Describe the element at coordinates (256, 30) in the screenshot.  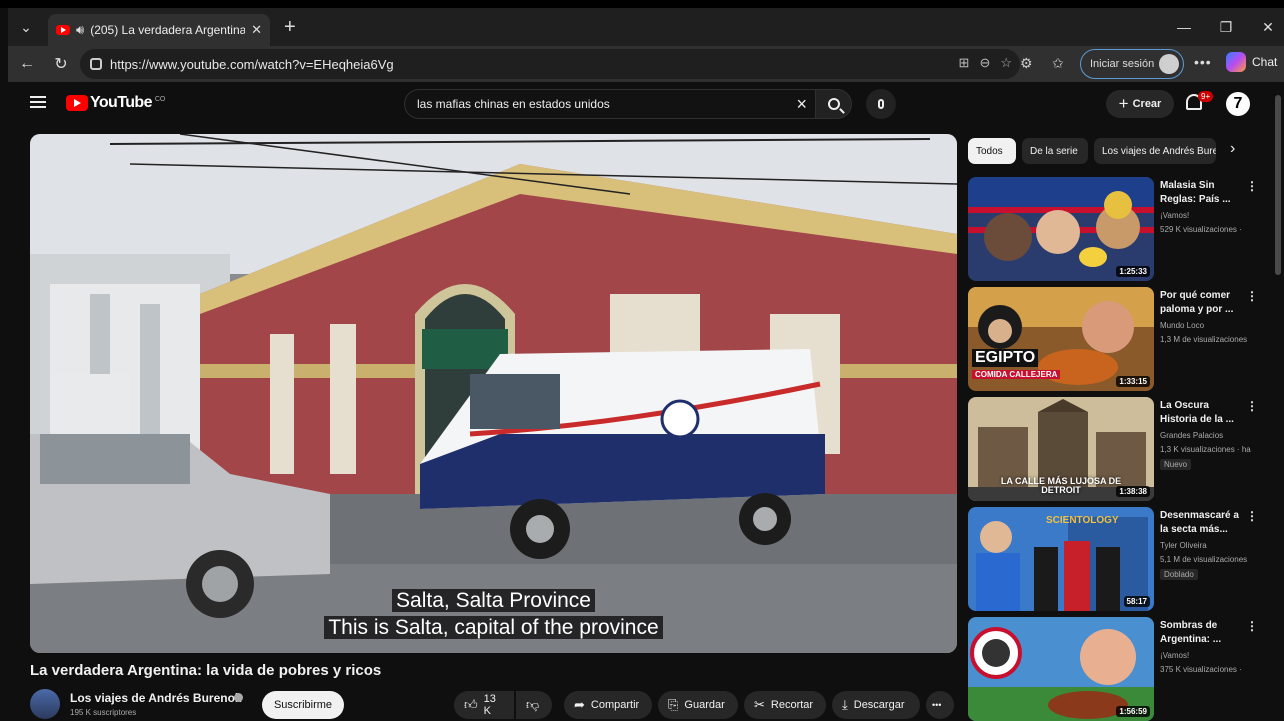
I see `tab-close-icon: ✕` at that location.